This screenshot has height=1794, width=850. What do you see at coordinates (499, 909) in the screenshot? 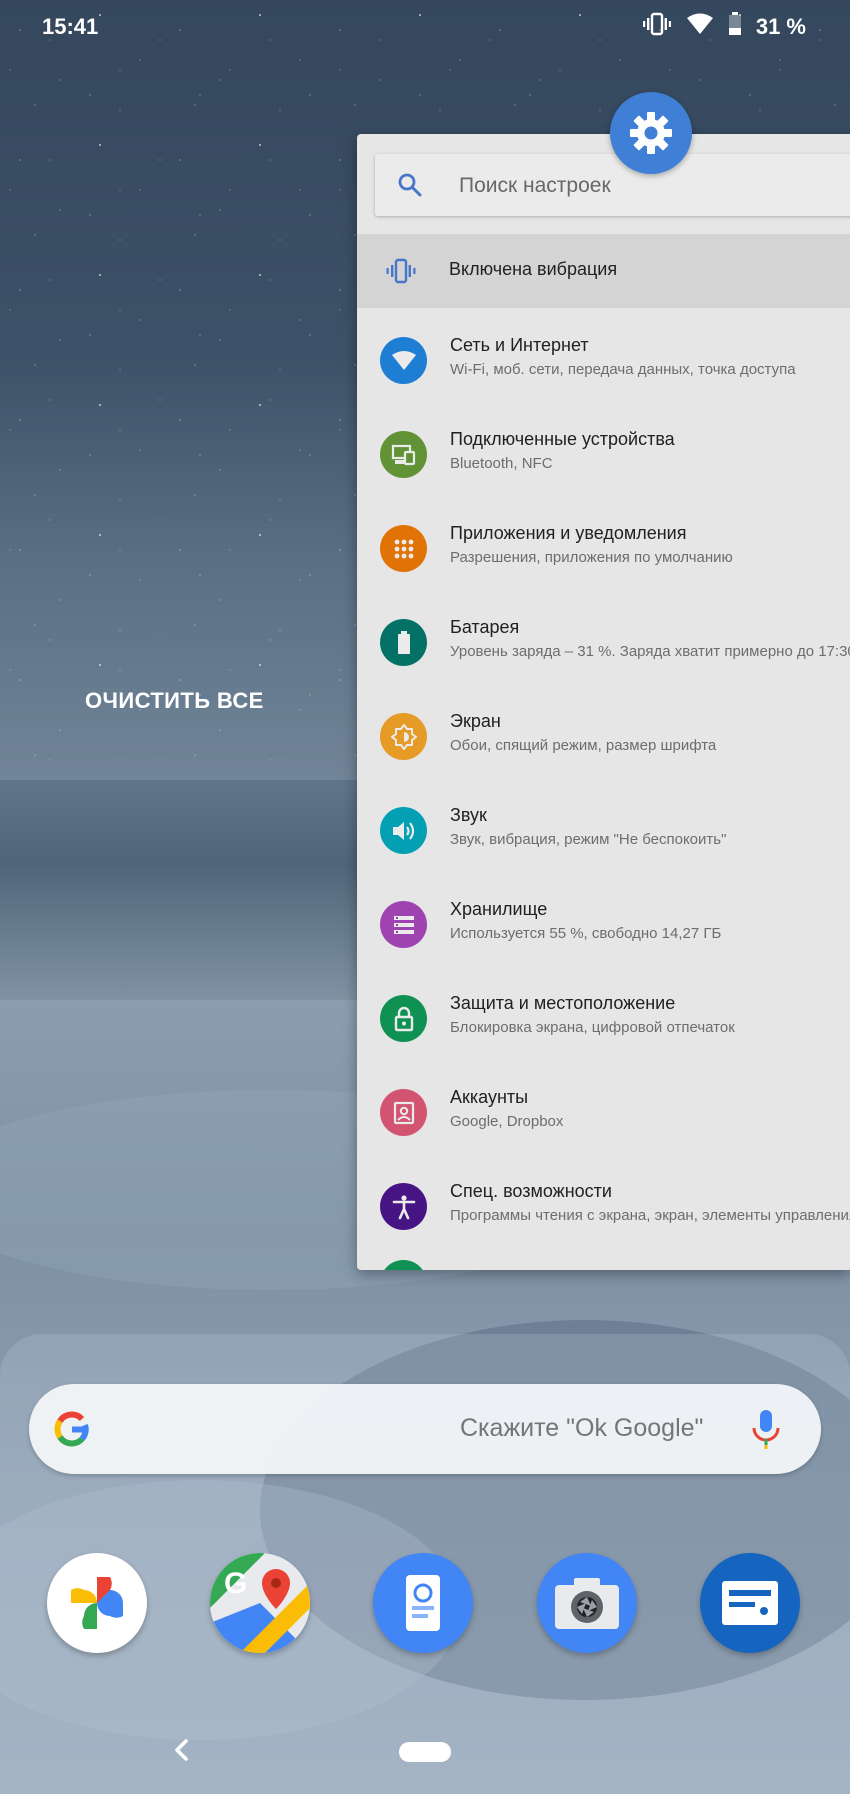
I see `settings-item-title: Хранилище` at bounding box center [499, 909].